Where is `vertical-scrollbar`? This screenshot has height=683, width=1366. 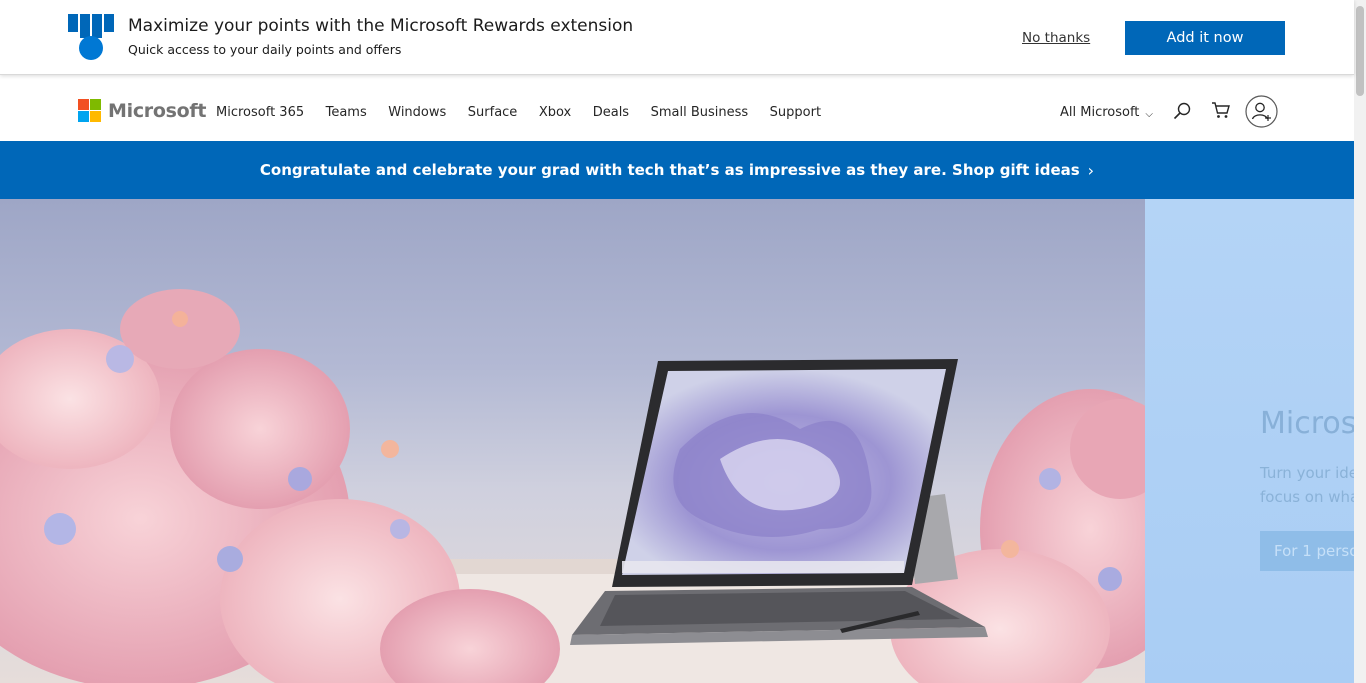
vertical-scrollbar is located at coordinates (1360, 341).